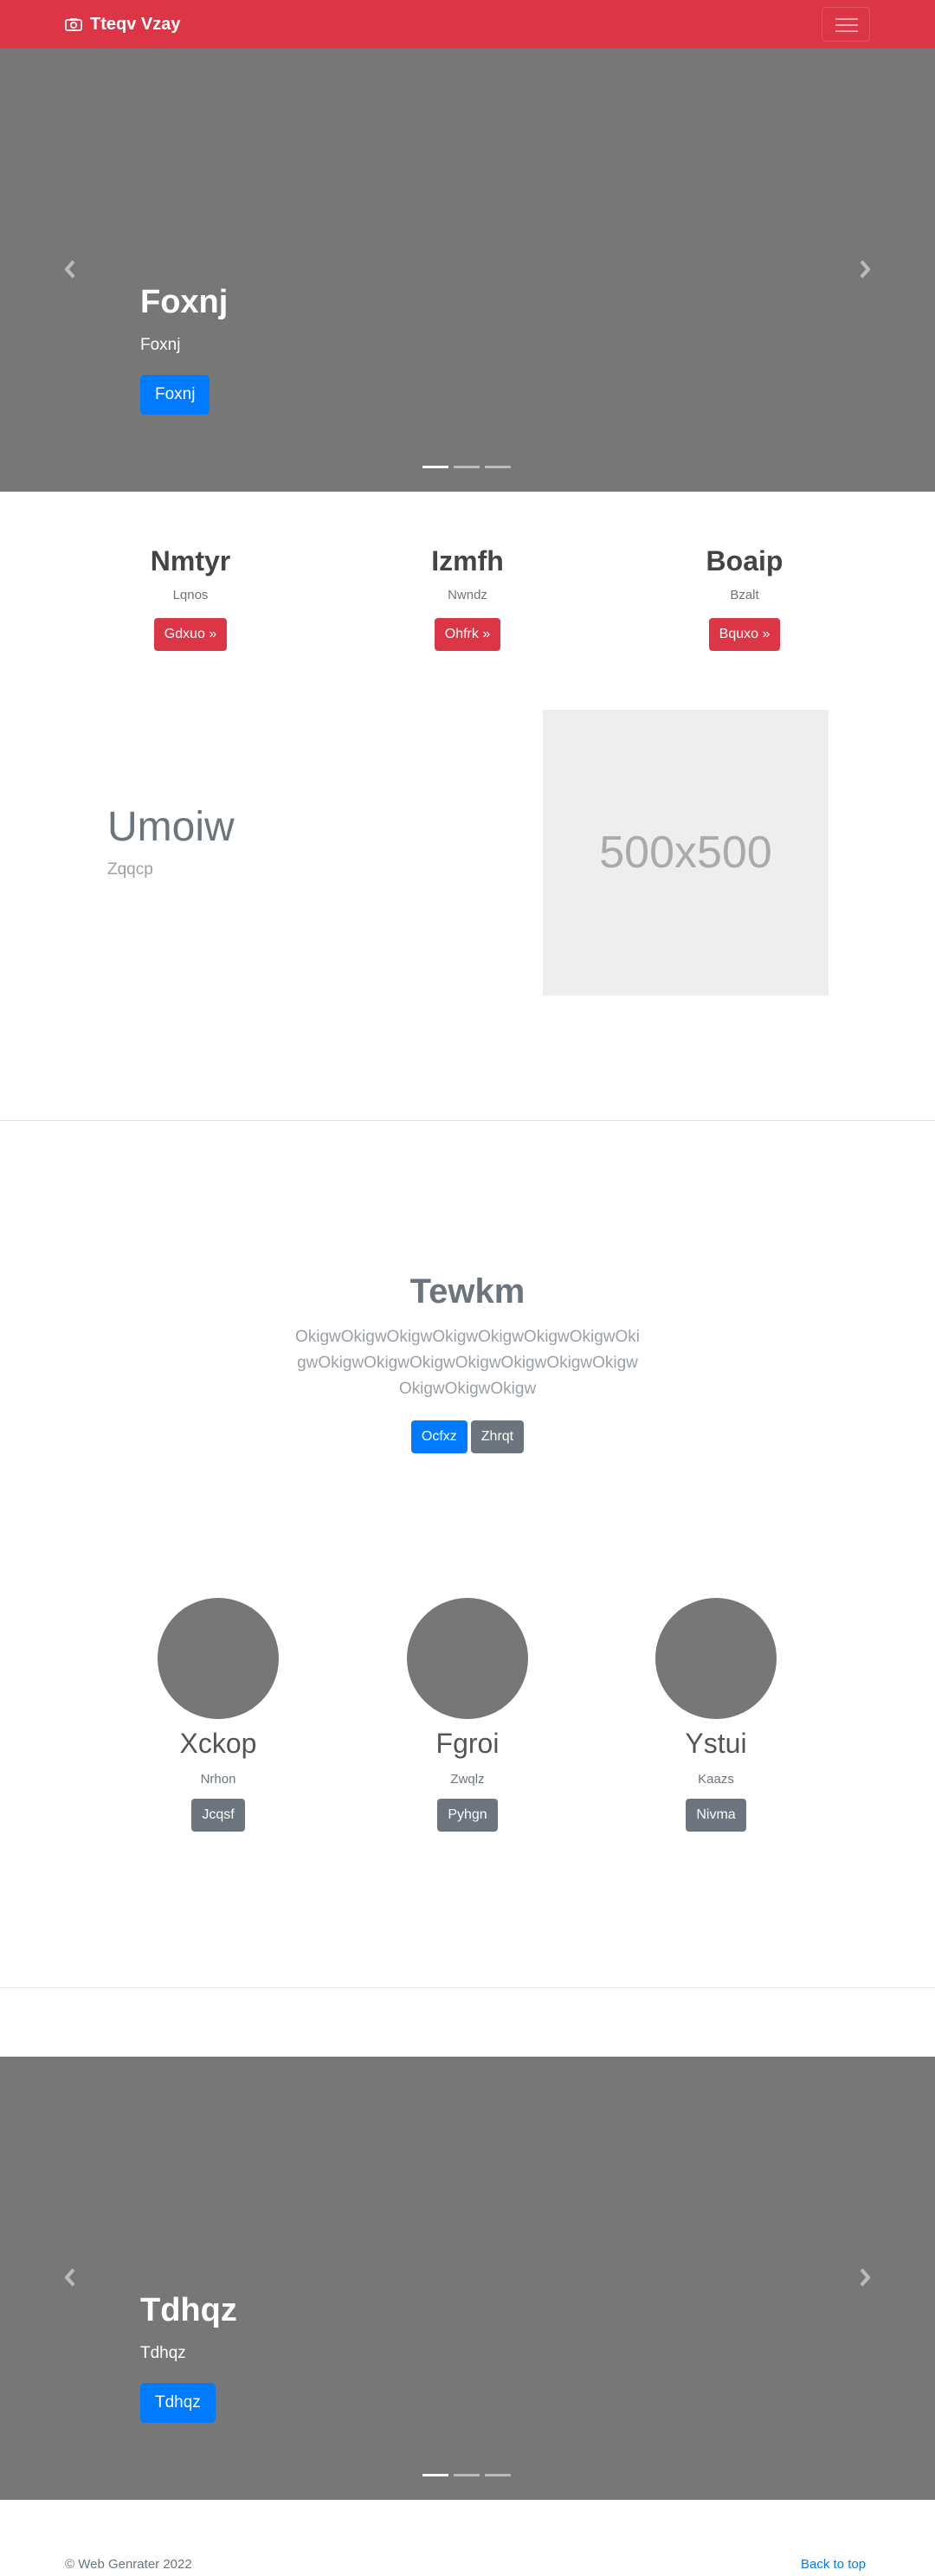  I want to click on team-button: Jcqsf, so click(218, 1815).